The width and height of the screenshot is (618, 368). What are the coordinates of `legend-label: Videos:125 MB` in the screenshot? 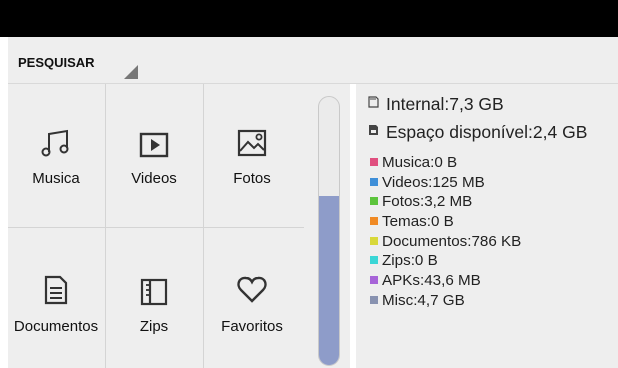 It's located at (433, 182).